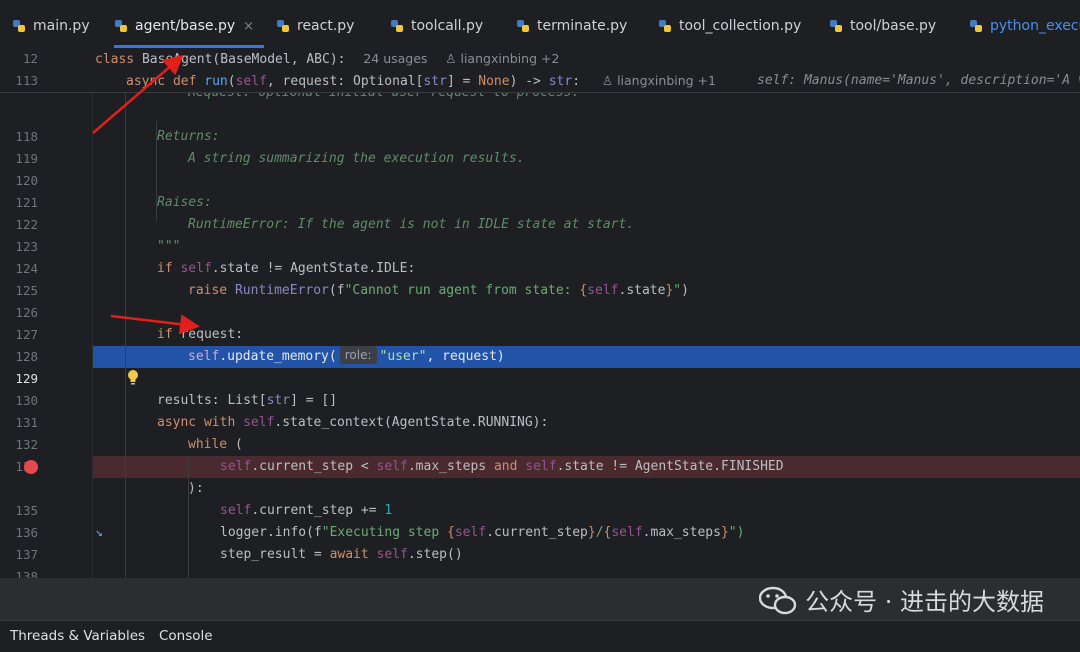 The width and height of the screenshot is (1080, 652). What do you see at coordinates (186, 634) in the screenshot?
I see `tab-console: Console` at bounding box center [186, 634].